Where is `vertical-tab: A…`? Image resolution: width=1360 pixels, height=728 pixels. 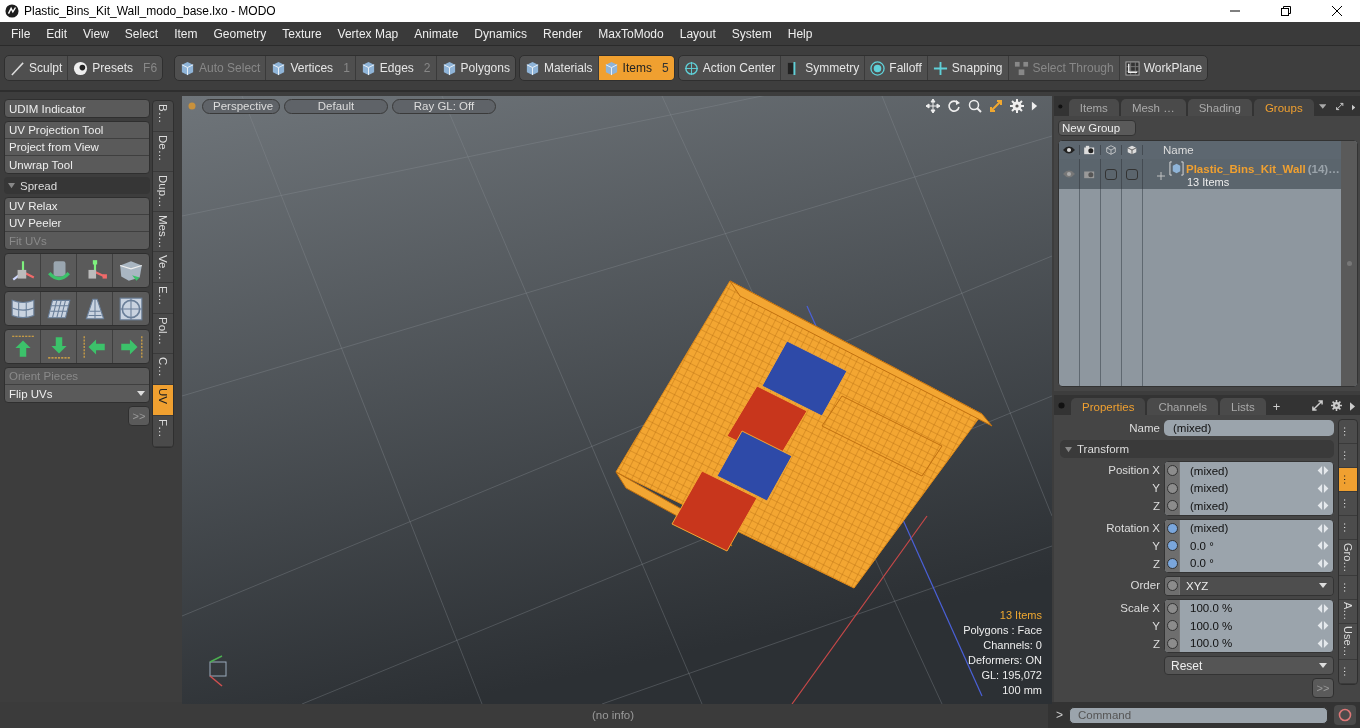
vertical-tab: A… is located at coordinates (1348, 612).